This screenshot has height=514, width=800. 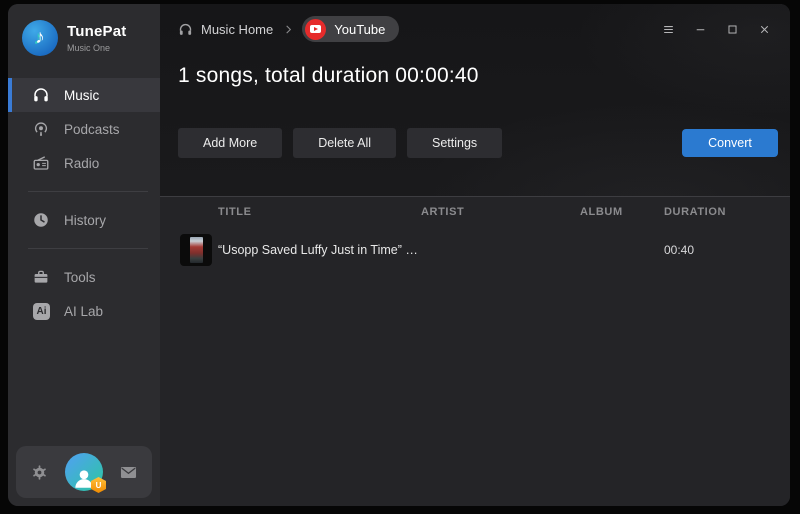 What do you see at coordinates (128, 472) in the screenshot?
I see `messages-mail-icon` at bounding box center [128, 472].